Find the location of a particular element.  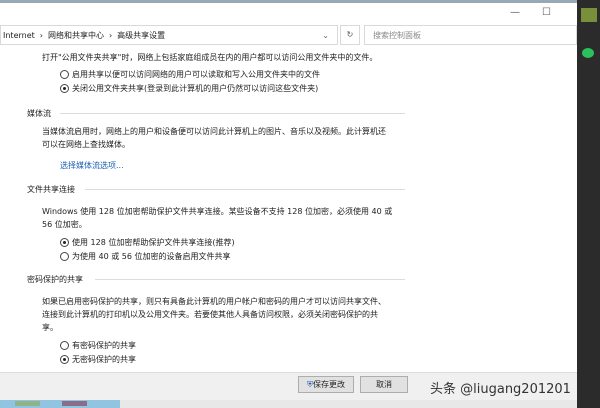

cancel-button: 取消 is located at coordinates (384, 384).